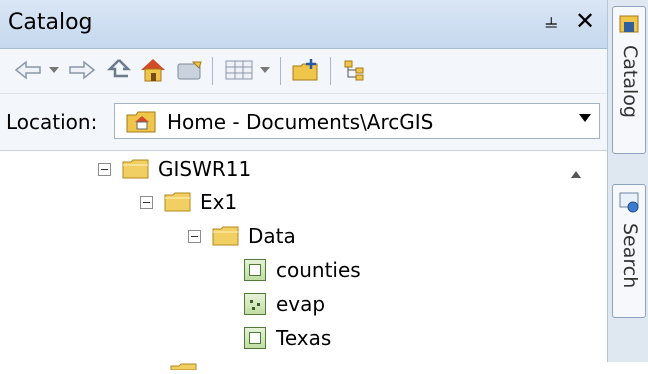  Describe the element at coordinates (28, 70) in the screenshot. I see `back-icon` at that location.